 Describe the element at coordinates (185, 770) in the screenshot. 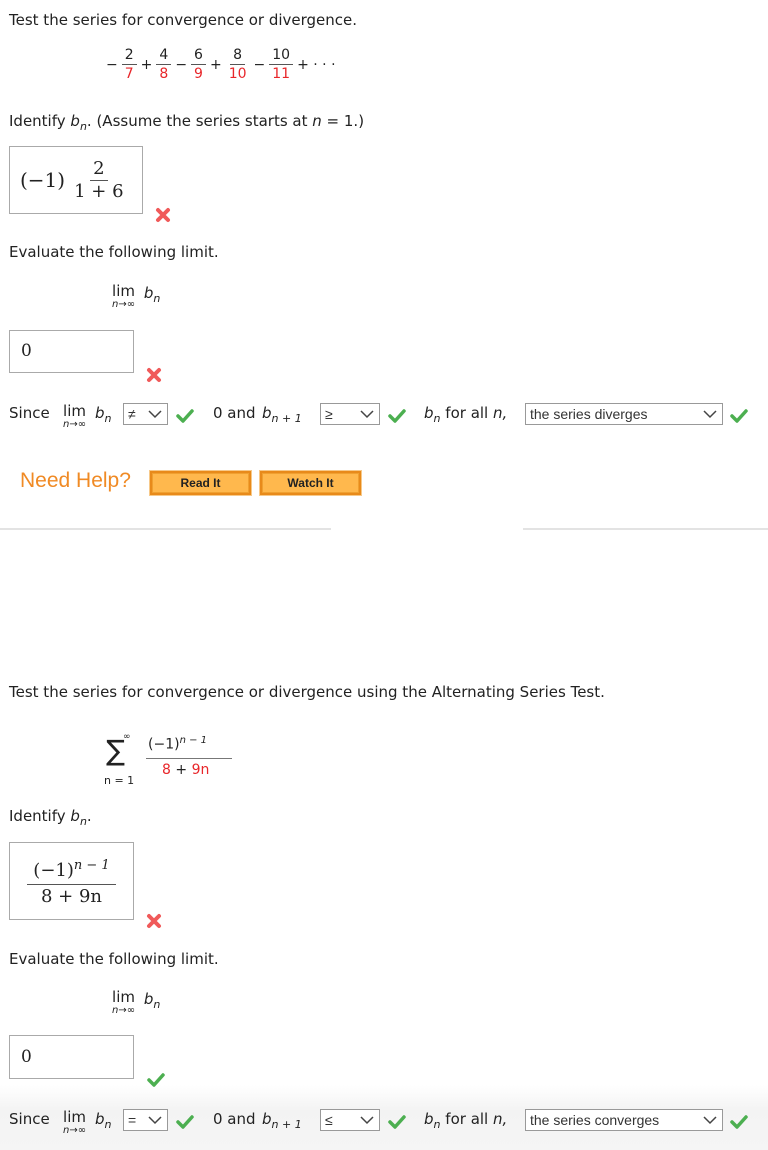

I see `series-denominator: 8 + 9n` at that location.